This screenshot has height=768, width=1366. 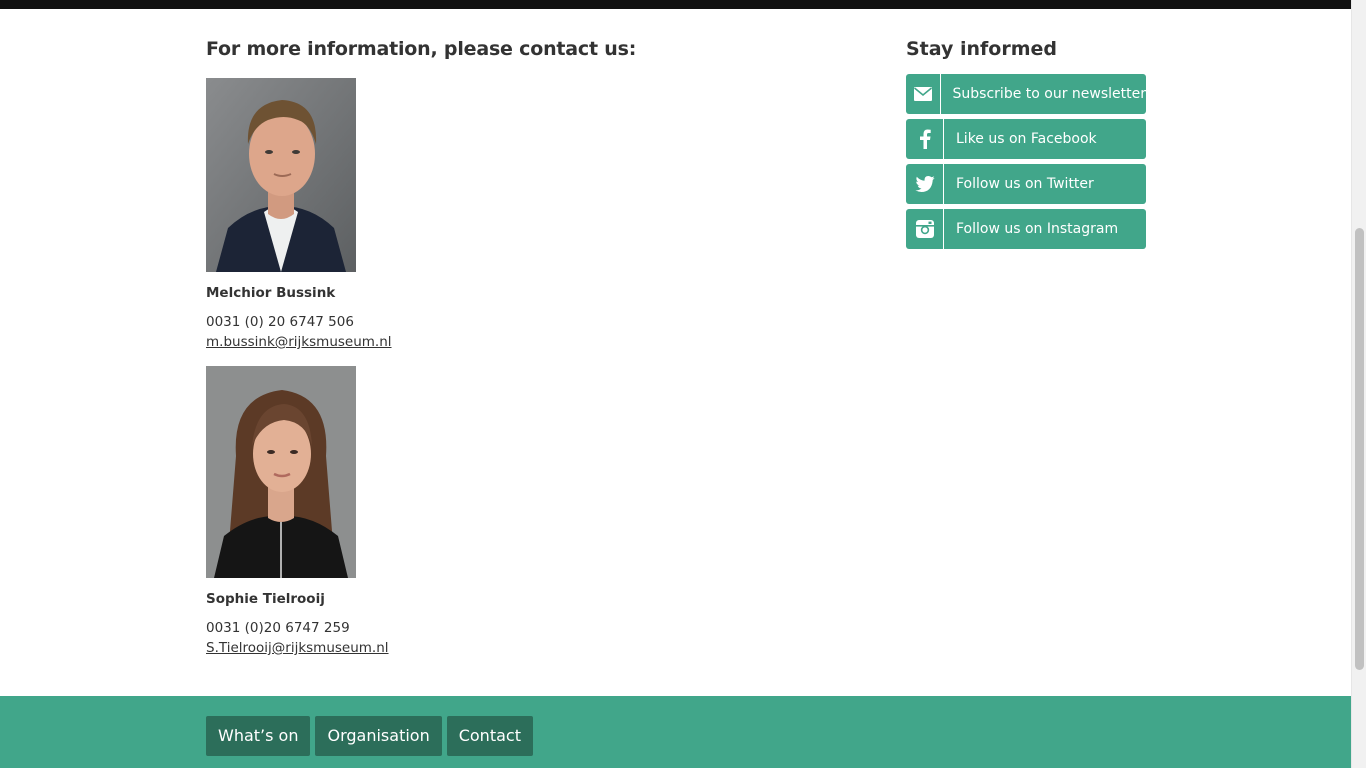 I want to click on instagram-label: Follow us on Instagram, so click(x=1037, y=229).